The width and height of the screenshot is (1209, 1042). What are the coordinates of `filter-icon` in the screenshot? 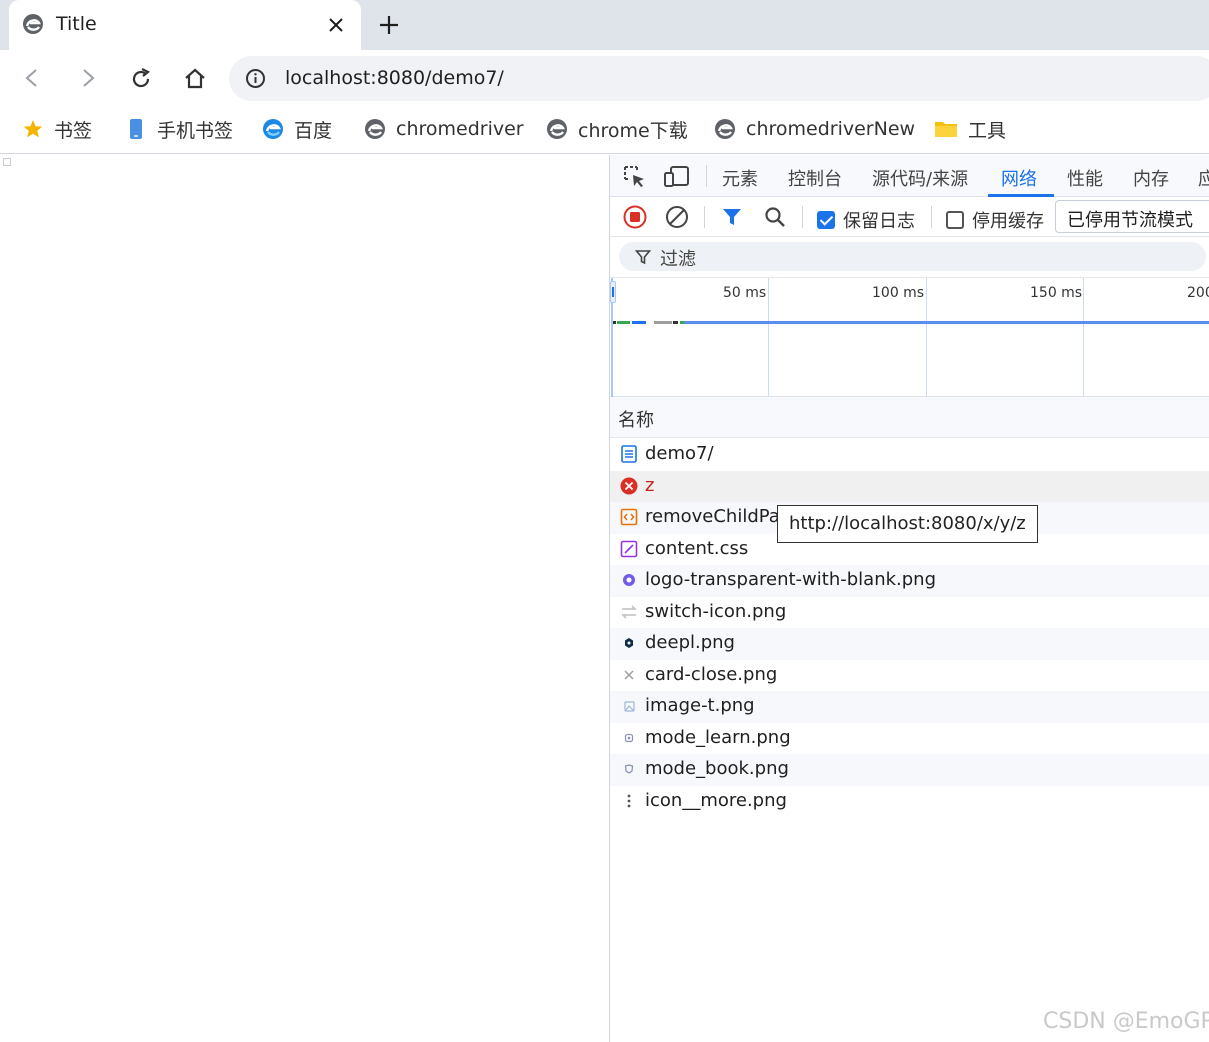 It's located at (732, 219).